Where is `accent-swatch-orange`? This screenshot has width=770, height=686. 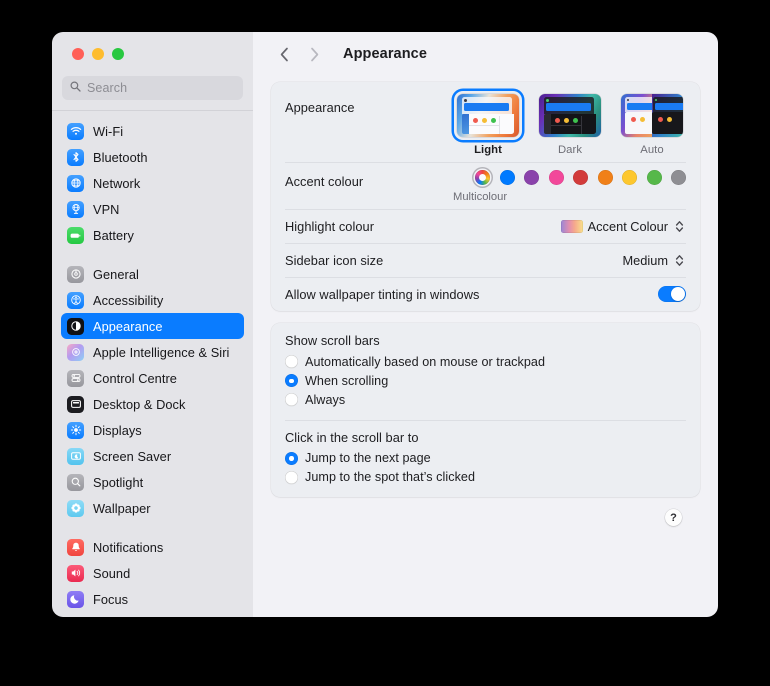 accent-swatch-orange is located at coordinates (605, 177).